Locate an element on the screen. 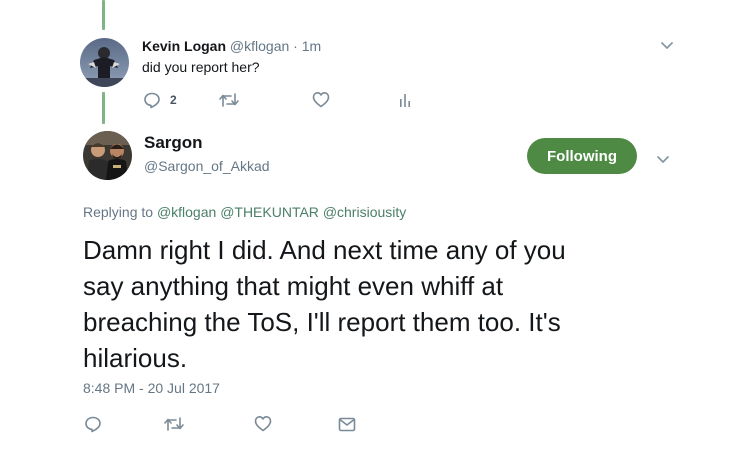 The image size is (750, 457). sargon-avatar is located at coordinates (107, 155).